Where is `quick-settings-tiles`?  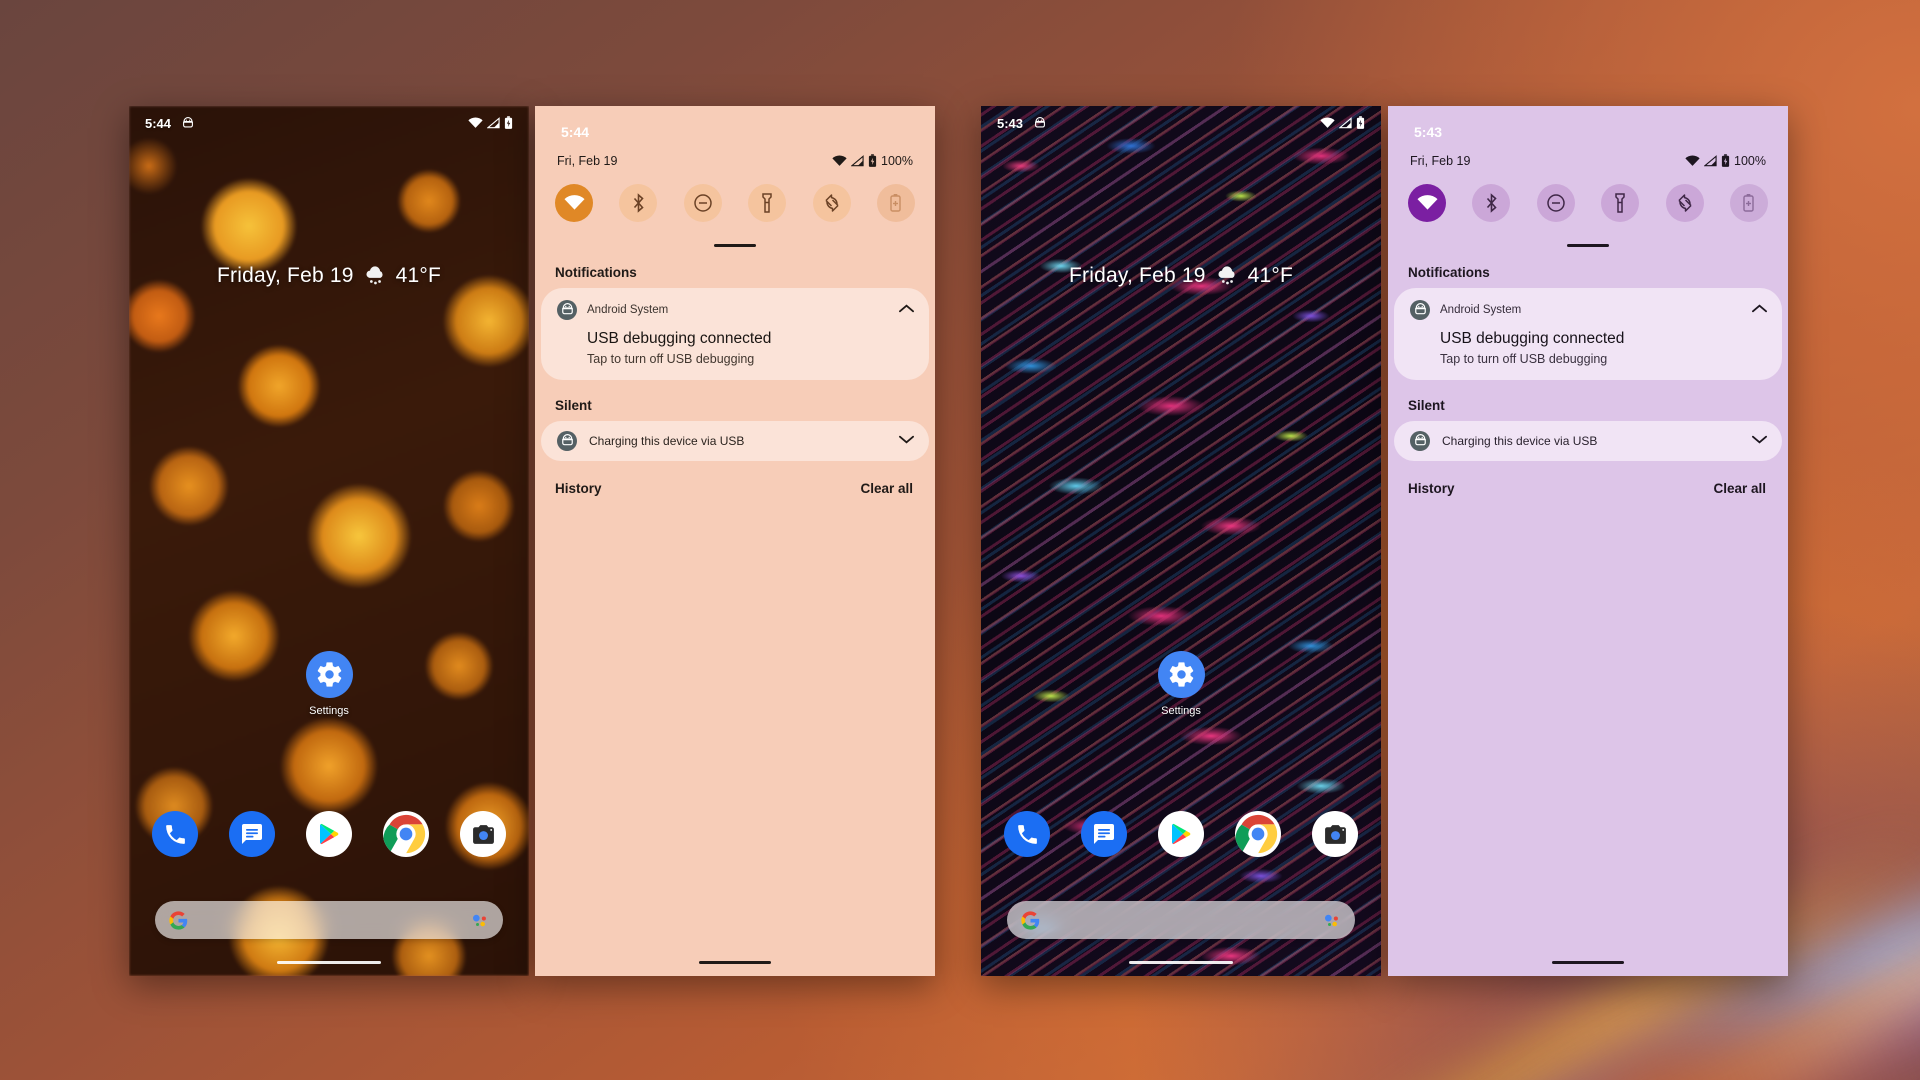
quick-settings-tiles is located at coordinates (1588, 195).